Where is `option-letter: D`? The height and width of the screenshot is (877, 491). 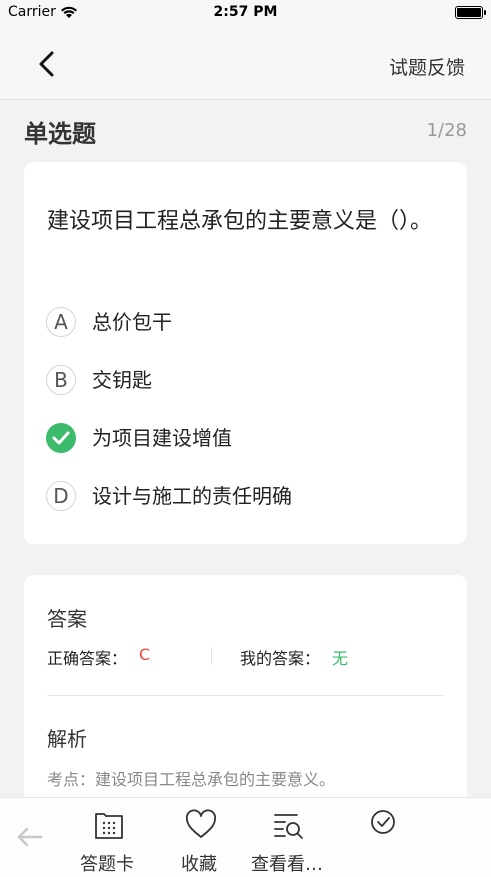
option-letter: D is located at coordinates (61, 496).